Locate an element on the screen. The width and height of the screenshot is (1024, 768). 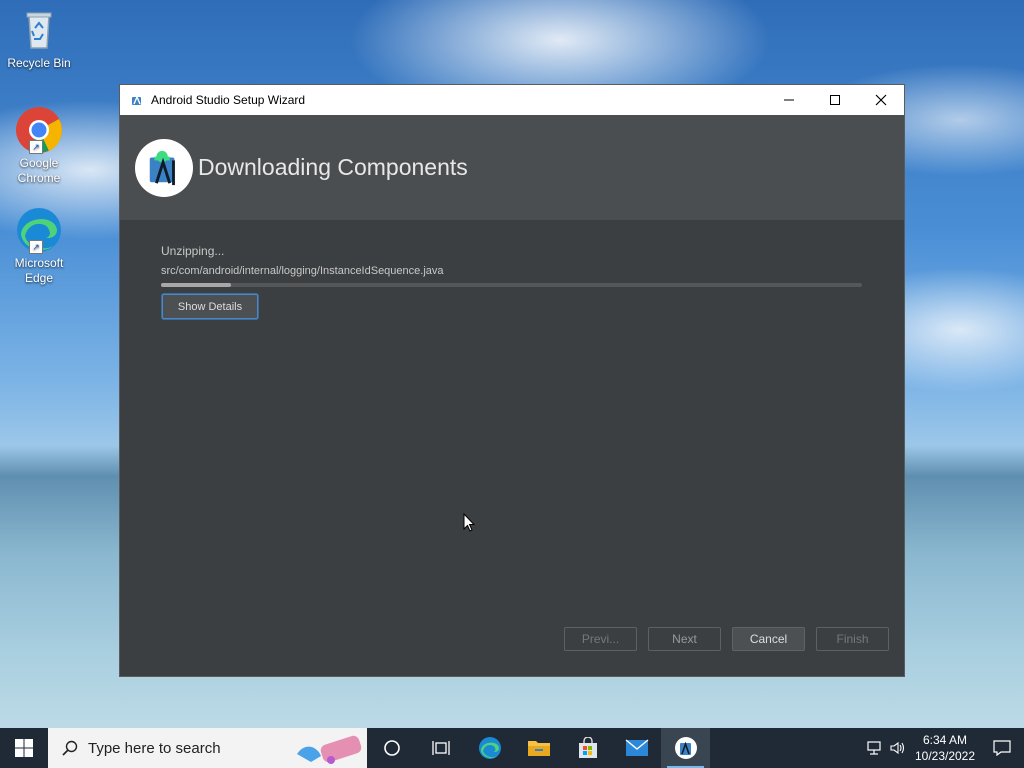
desktop-icon-recycle-bin: Recycle Bin is located at coordinates (39, 38).